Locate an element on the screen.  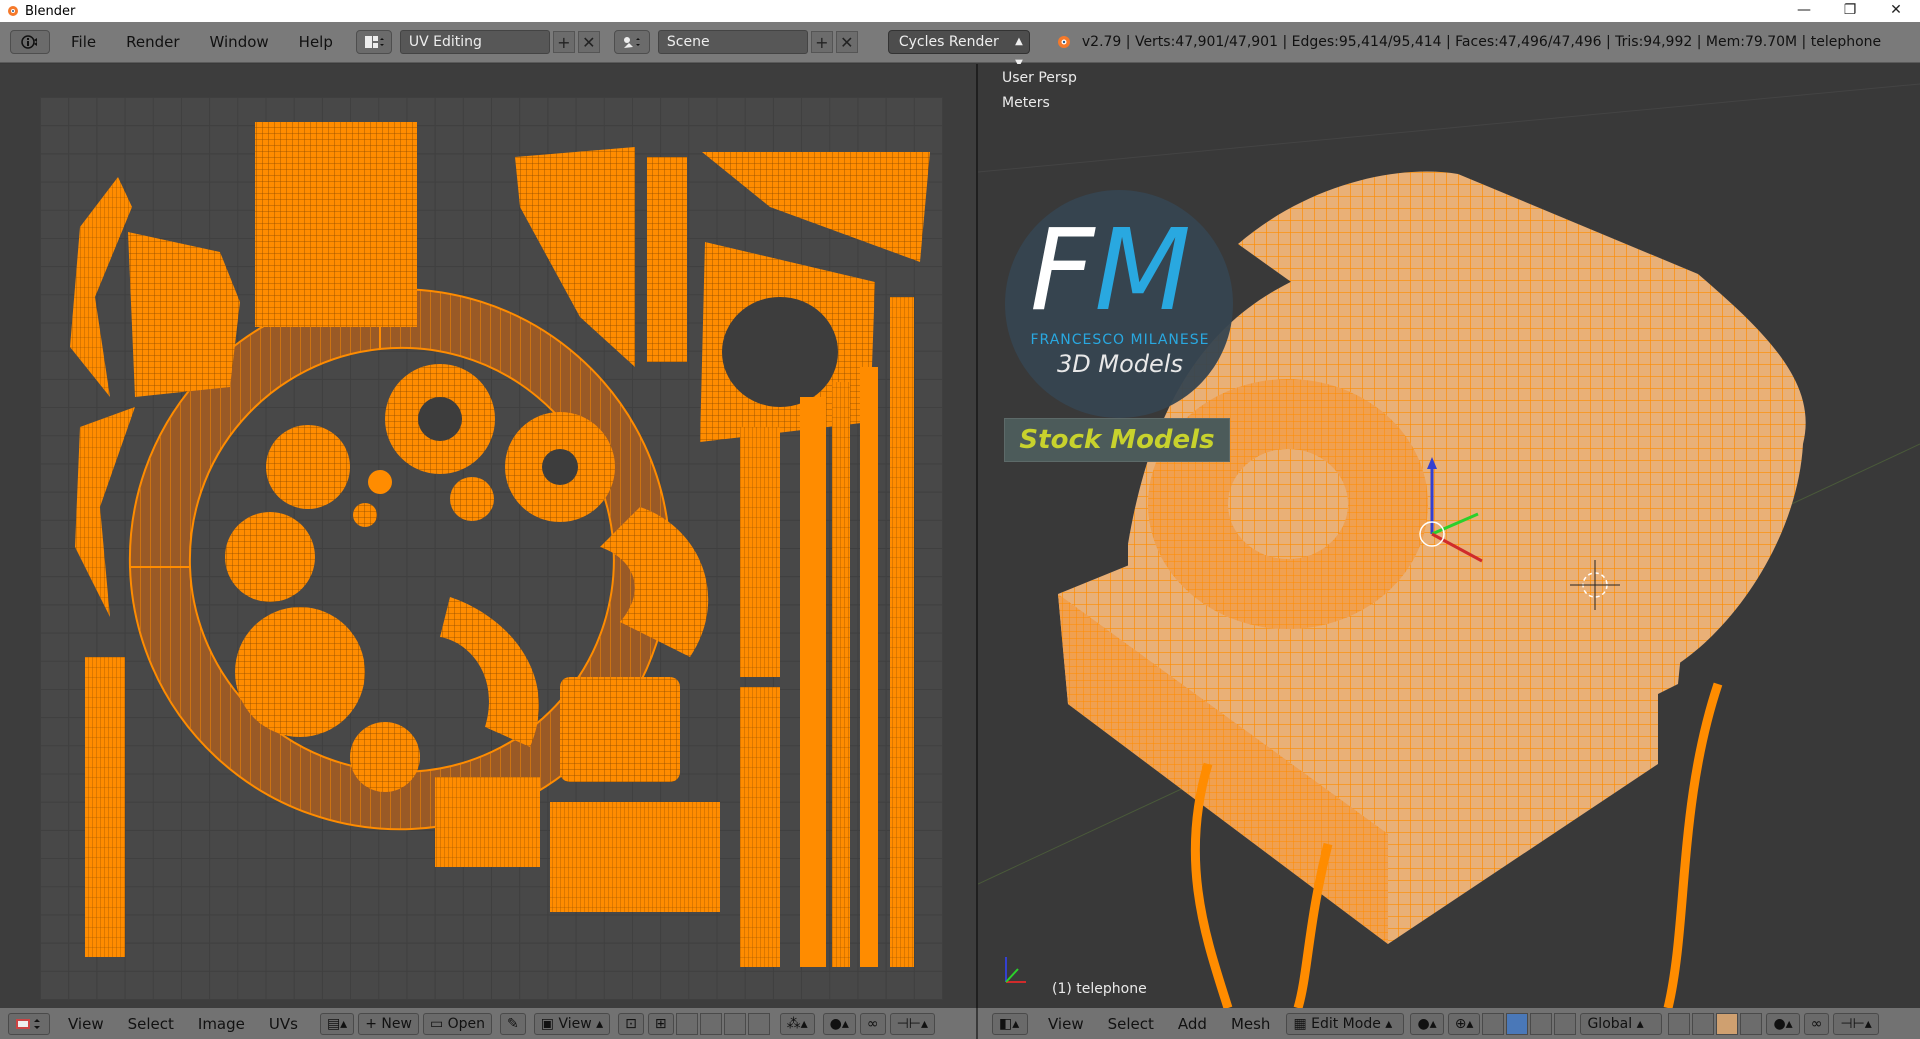
window-title: Blender is located at coordinates (50, 11).